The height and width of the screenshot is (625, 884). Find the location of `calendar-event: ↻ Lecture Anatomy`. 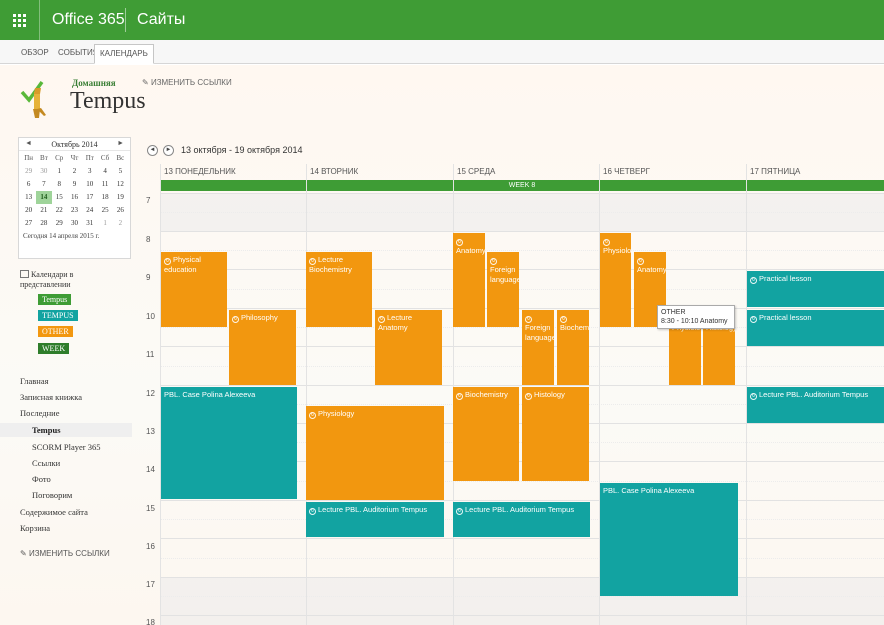

calendar-event: ↻ Lecture Anatomy is located at coordinates (408, 347).